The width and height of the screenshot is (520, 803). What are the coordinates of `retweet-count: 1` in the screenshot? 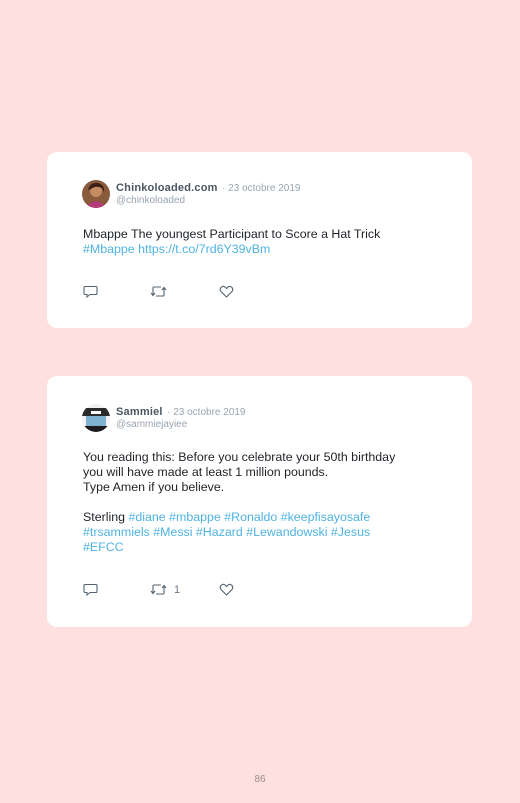 It's located at (177, 589).